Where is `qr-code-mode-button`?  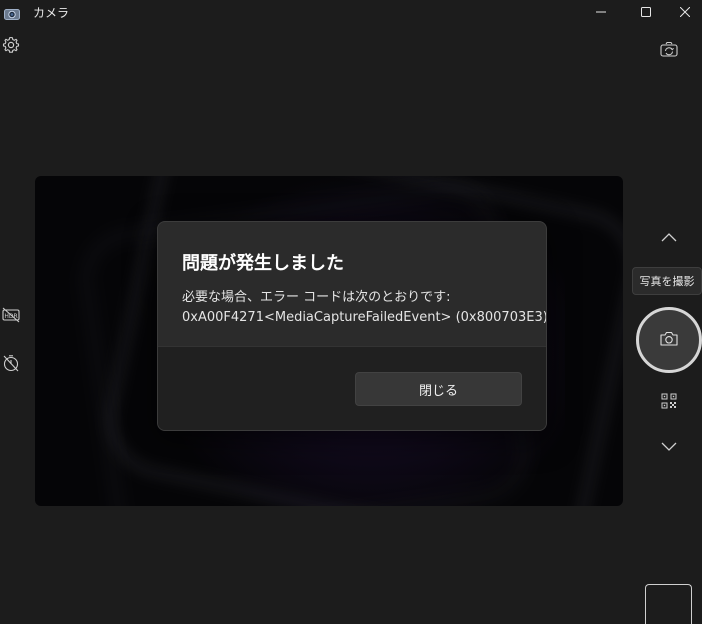
qr-code-mode-button is located at coordinates (669, 403).